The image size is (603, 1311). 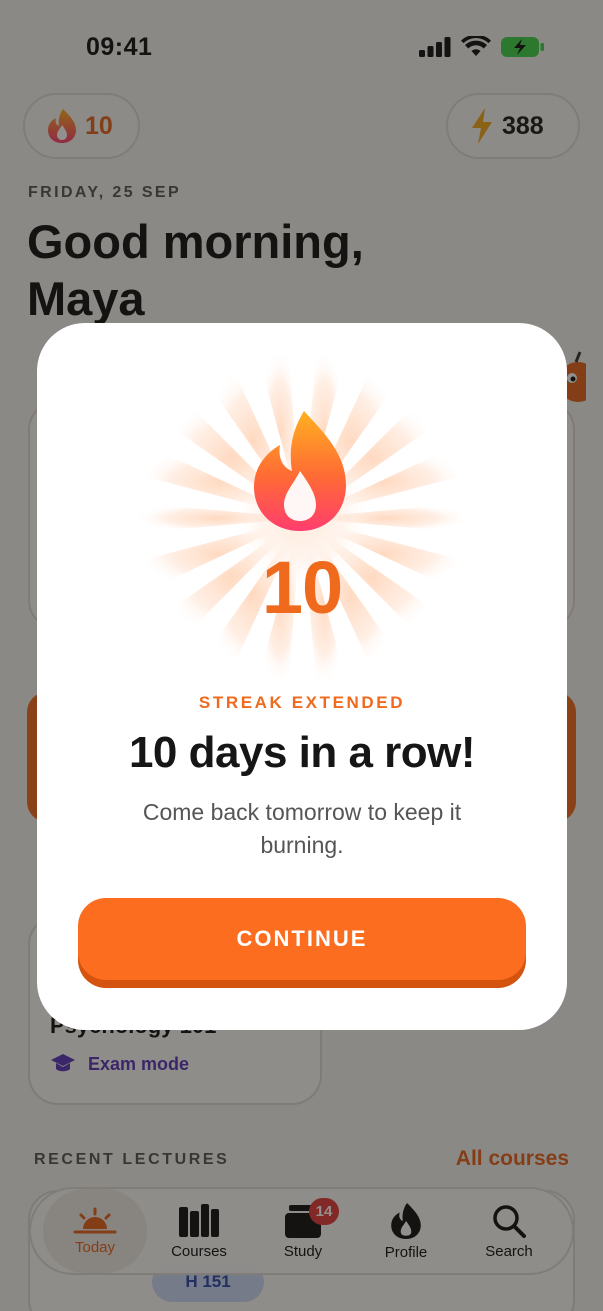 What do you see at coordinates (302, 587) in the screenshot?
I see `streak-number: 10` at bounding box center [302, 587].